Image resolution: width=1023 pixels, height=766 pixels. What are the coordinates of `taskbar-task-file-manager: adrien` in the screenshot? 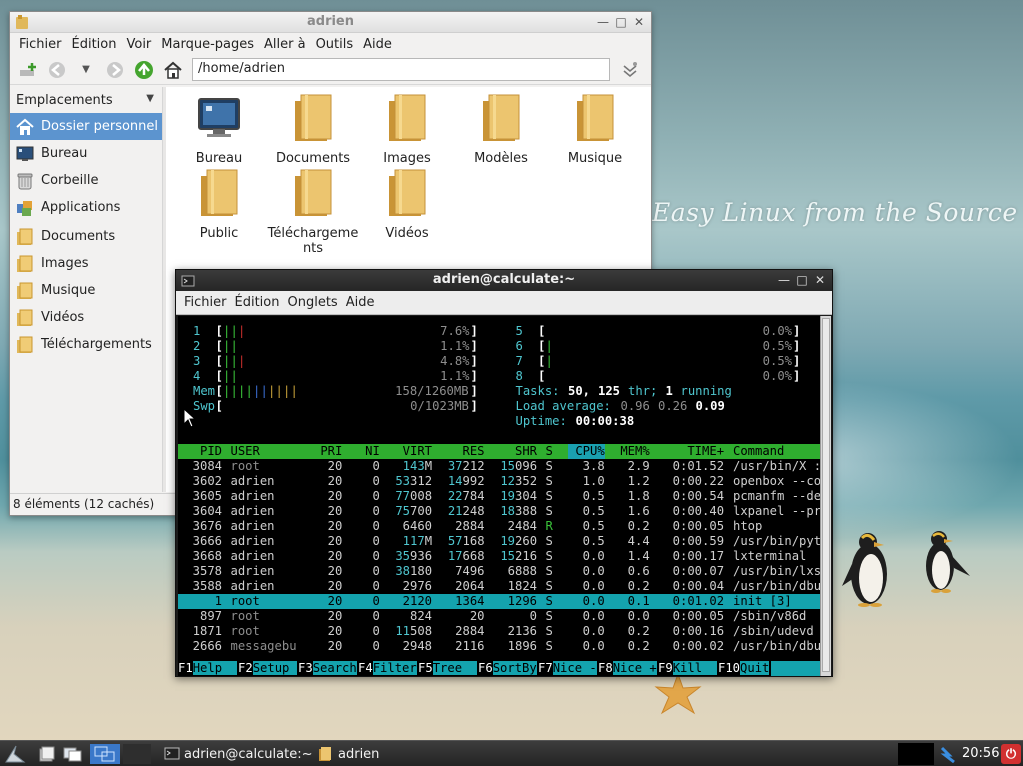 It's located at (372, 754).